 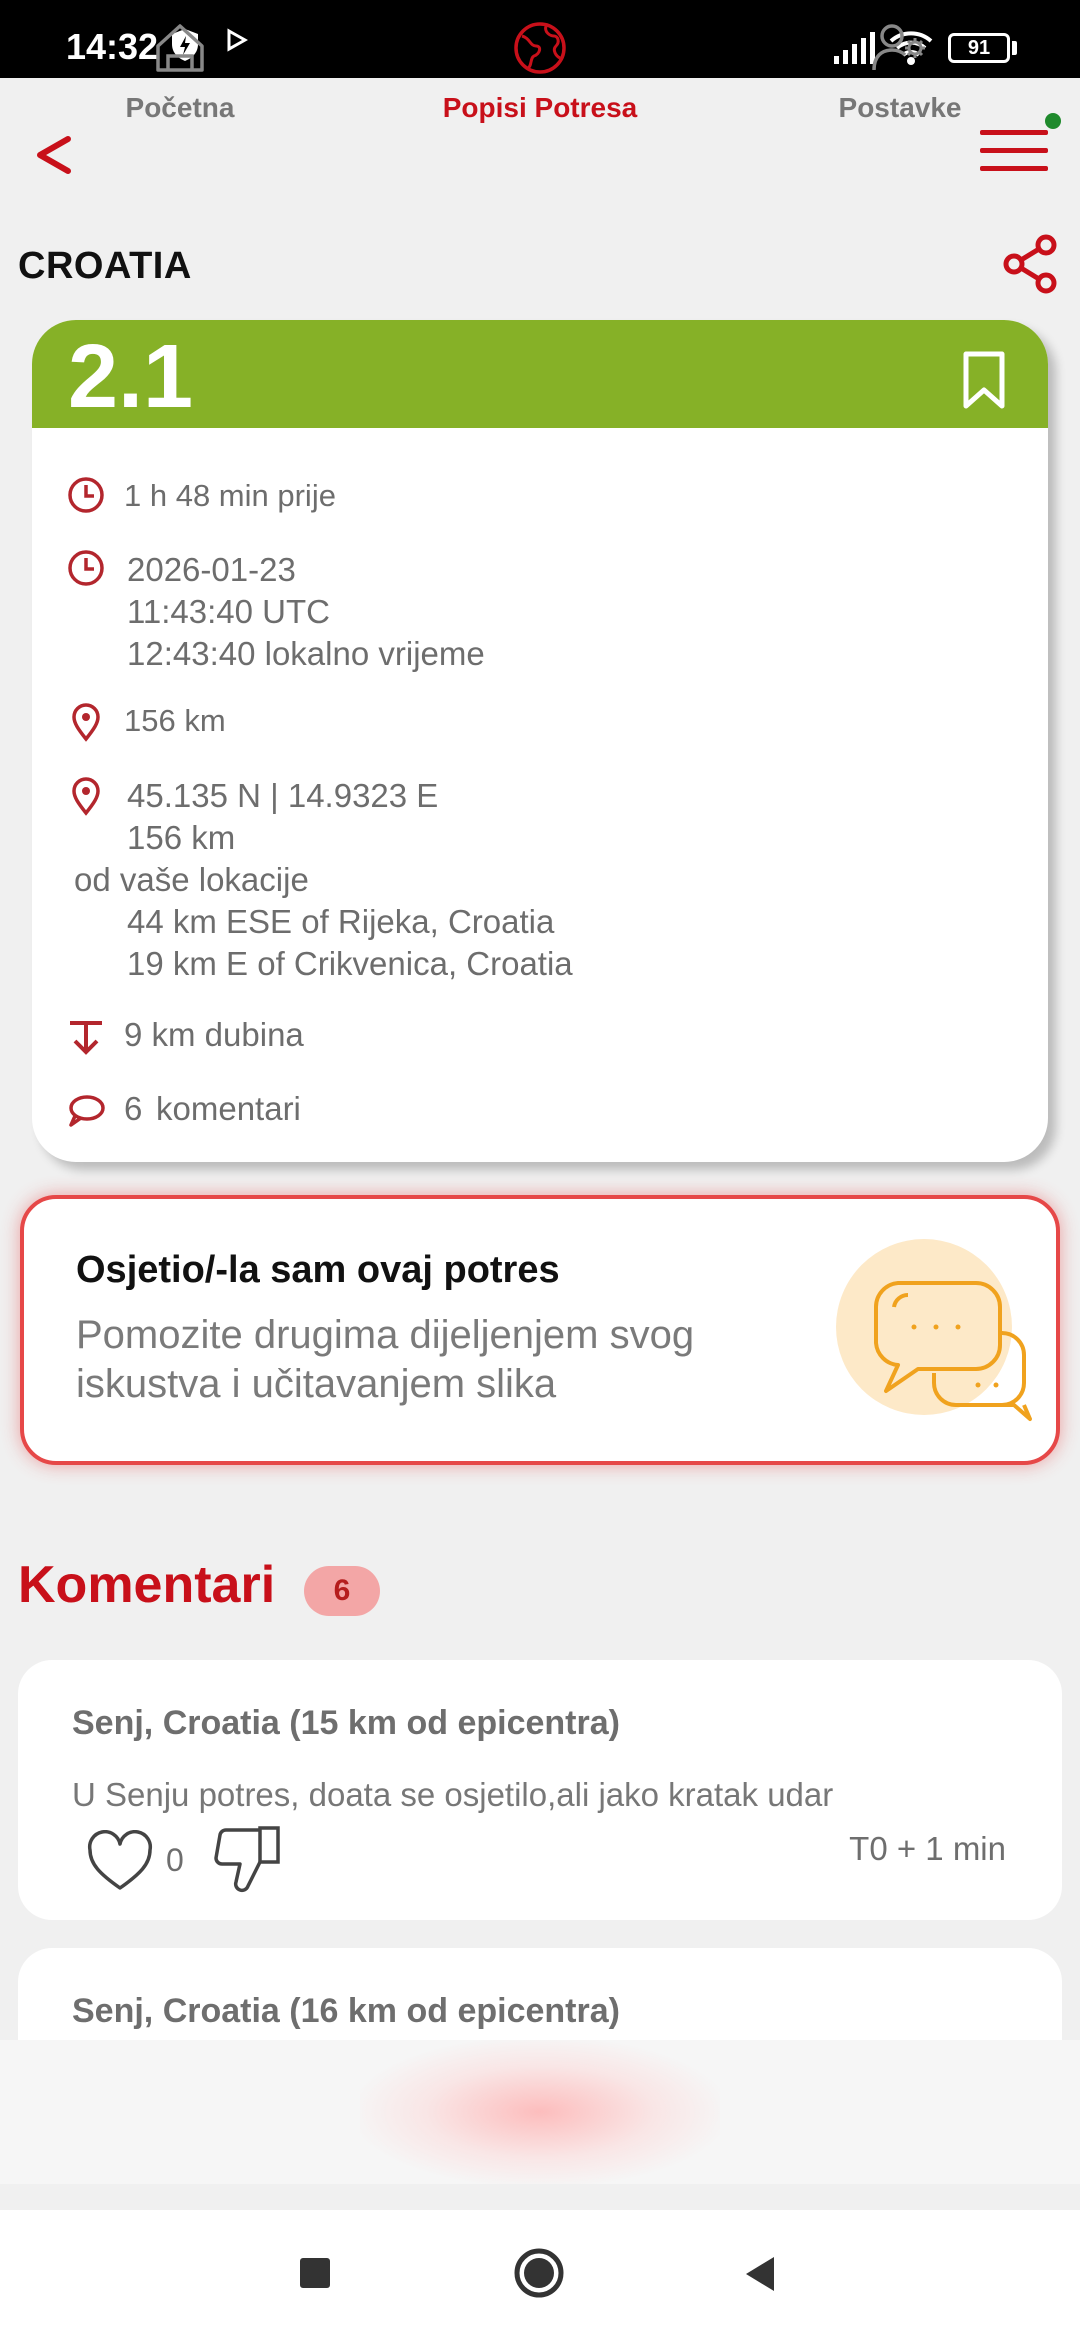 I want to click on system-back-button, so click(x=760, y=2274).